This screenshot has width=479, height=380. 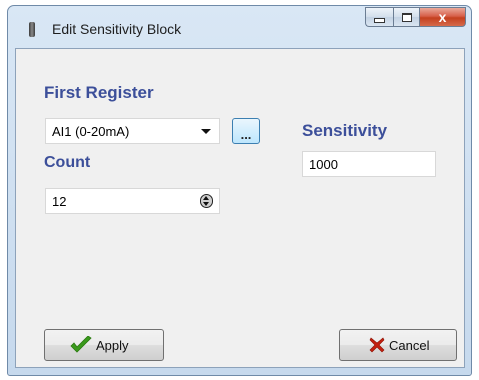 I want to click on sensitivity-label: Sensitivity, so click(x=345, y=130).